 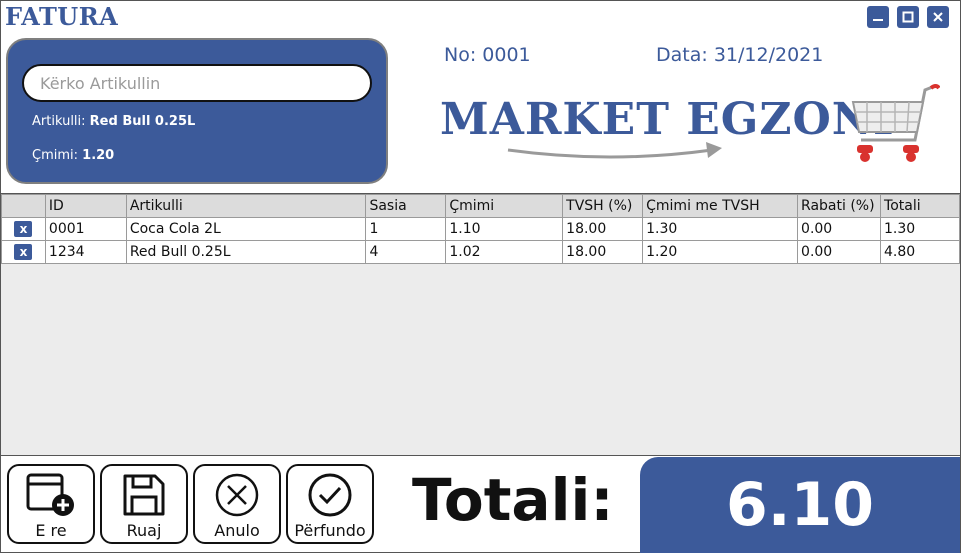 I want to click on header-cell-id: ID, so click(x=85, y=206).